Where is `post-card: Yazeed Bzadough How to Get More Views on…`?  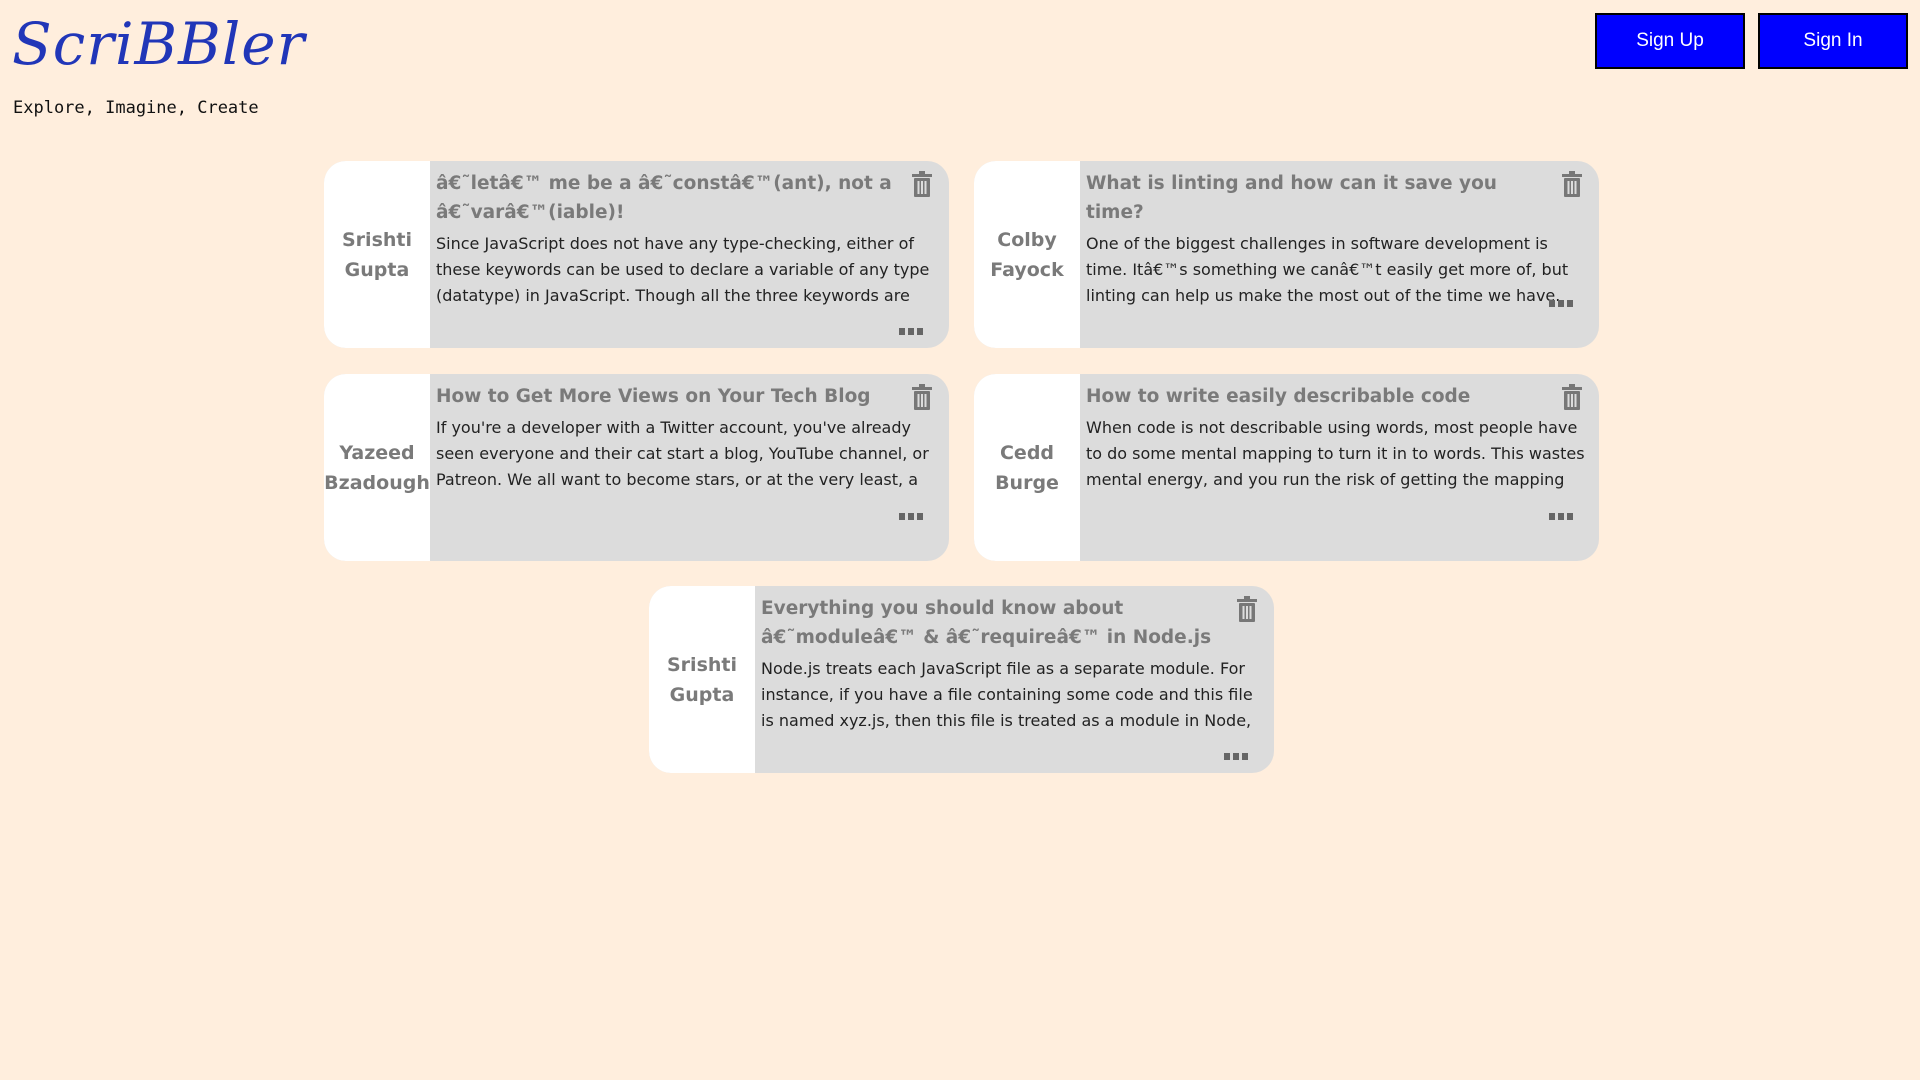
post-card: Yazeed Bzadough How to Get More Views on… is located at coordinates (636, 467).